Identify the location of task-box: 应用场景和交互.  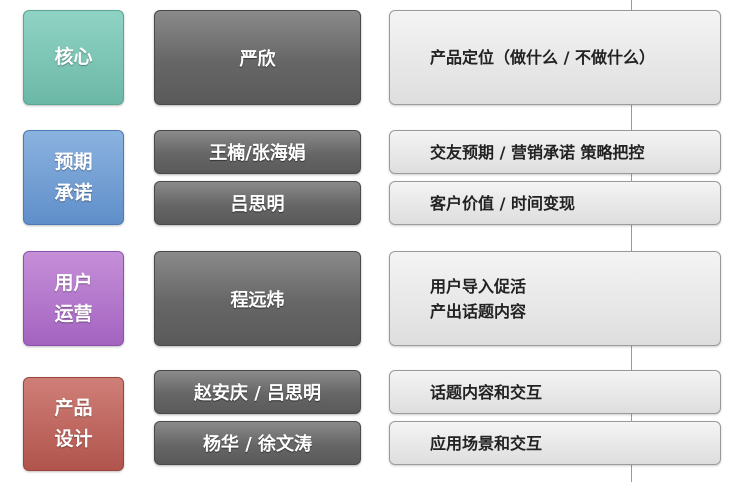
(555, 443).